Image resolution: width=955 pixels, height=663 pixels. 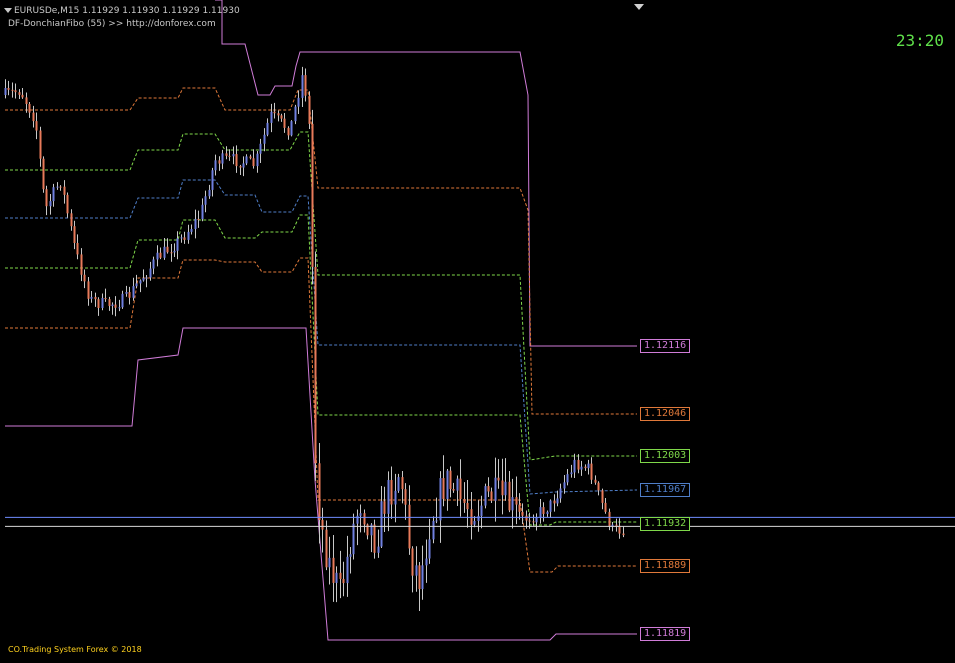 What do you see at coordinates (665, 346) in the screenshot?
I see `price-label-channel-high: 1.12116` at bounding box center [665, 346].